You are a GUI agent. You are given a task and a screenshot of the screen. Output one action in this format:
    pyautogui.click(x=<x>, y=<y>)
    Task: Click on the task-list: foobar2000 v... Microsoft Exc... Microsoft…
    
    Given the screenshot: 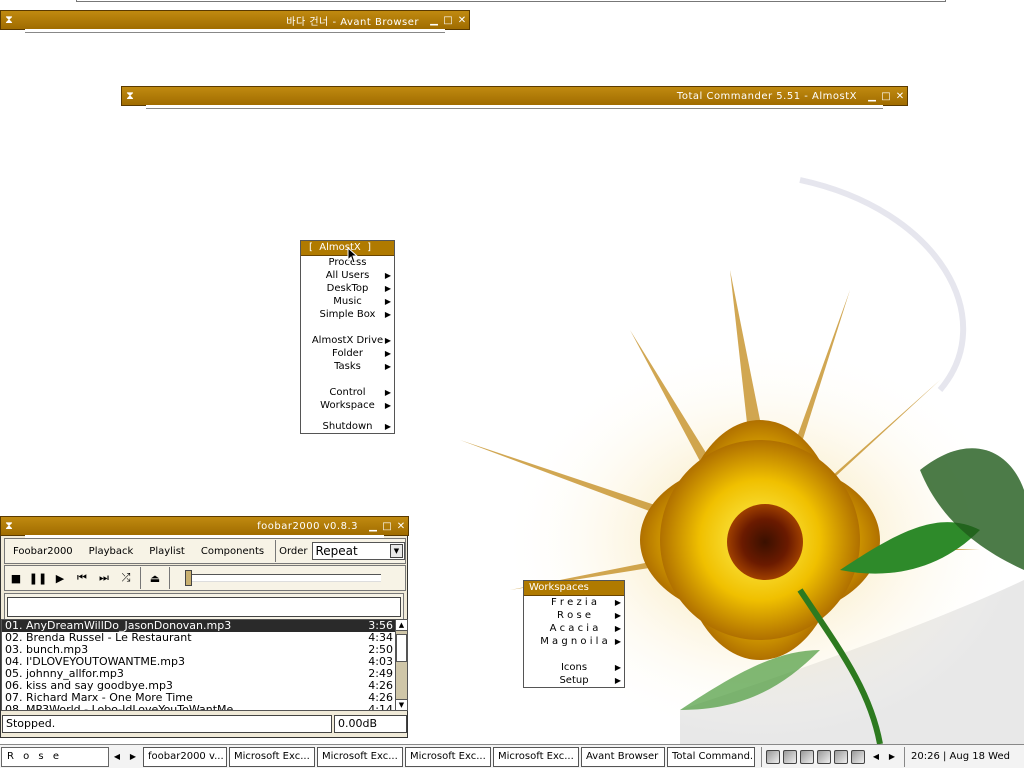 What is the action you would take?
    pyautogui.click(x=448, y=756)
    